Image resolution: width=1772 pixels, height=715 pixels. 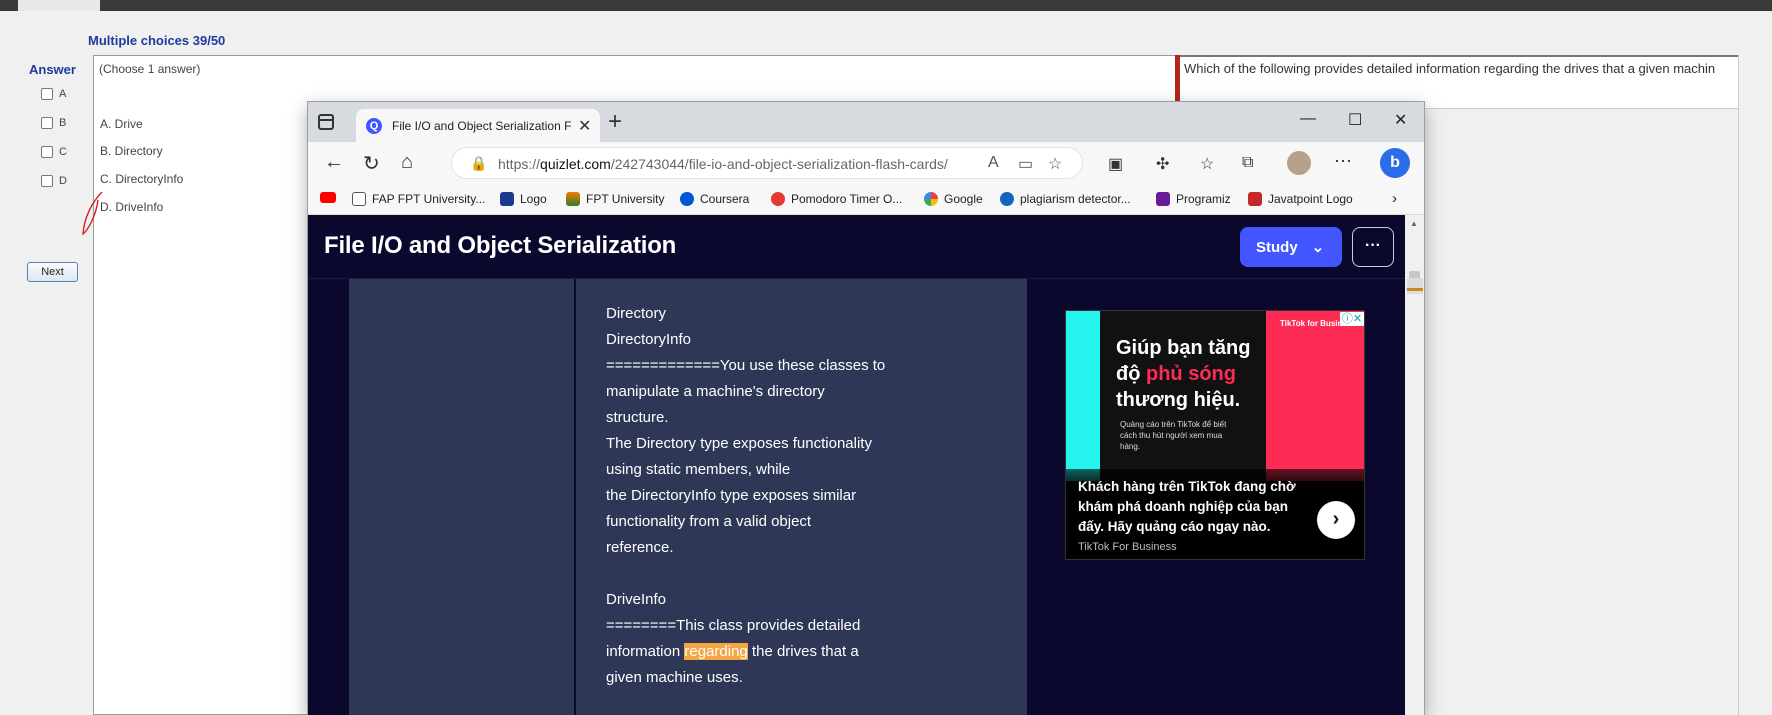 I want to click on answer-checkbox-b: B, so click(x=53, y=123).